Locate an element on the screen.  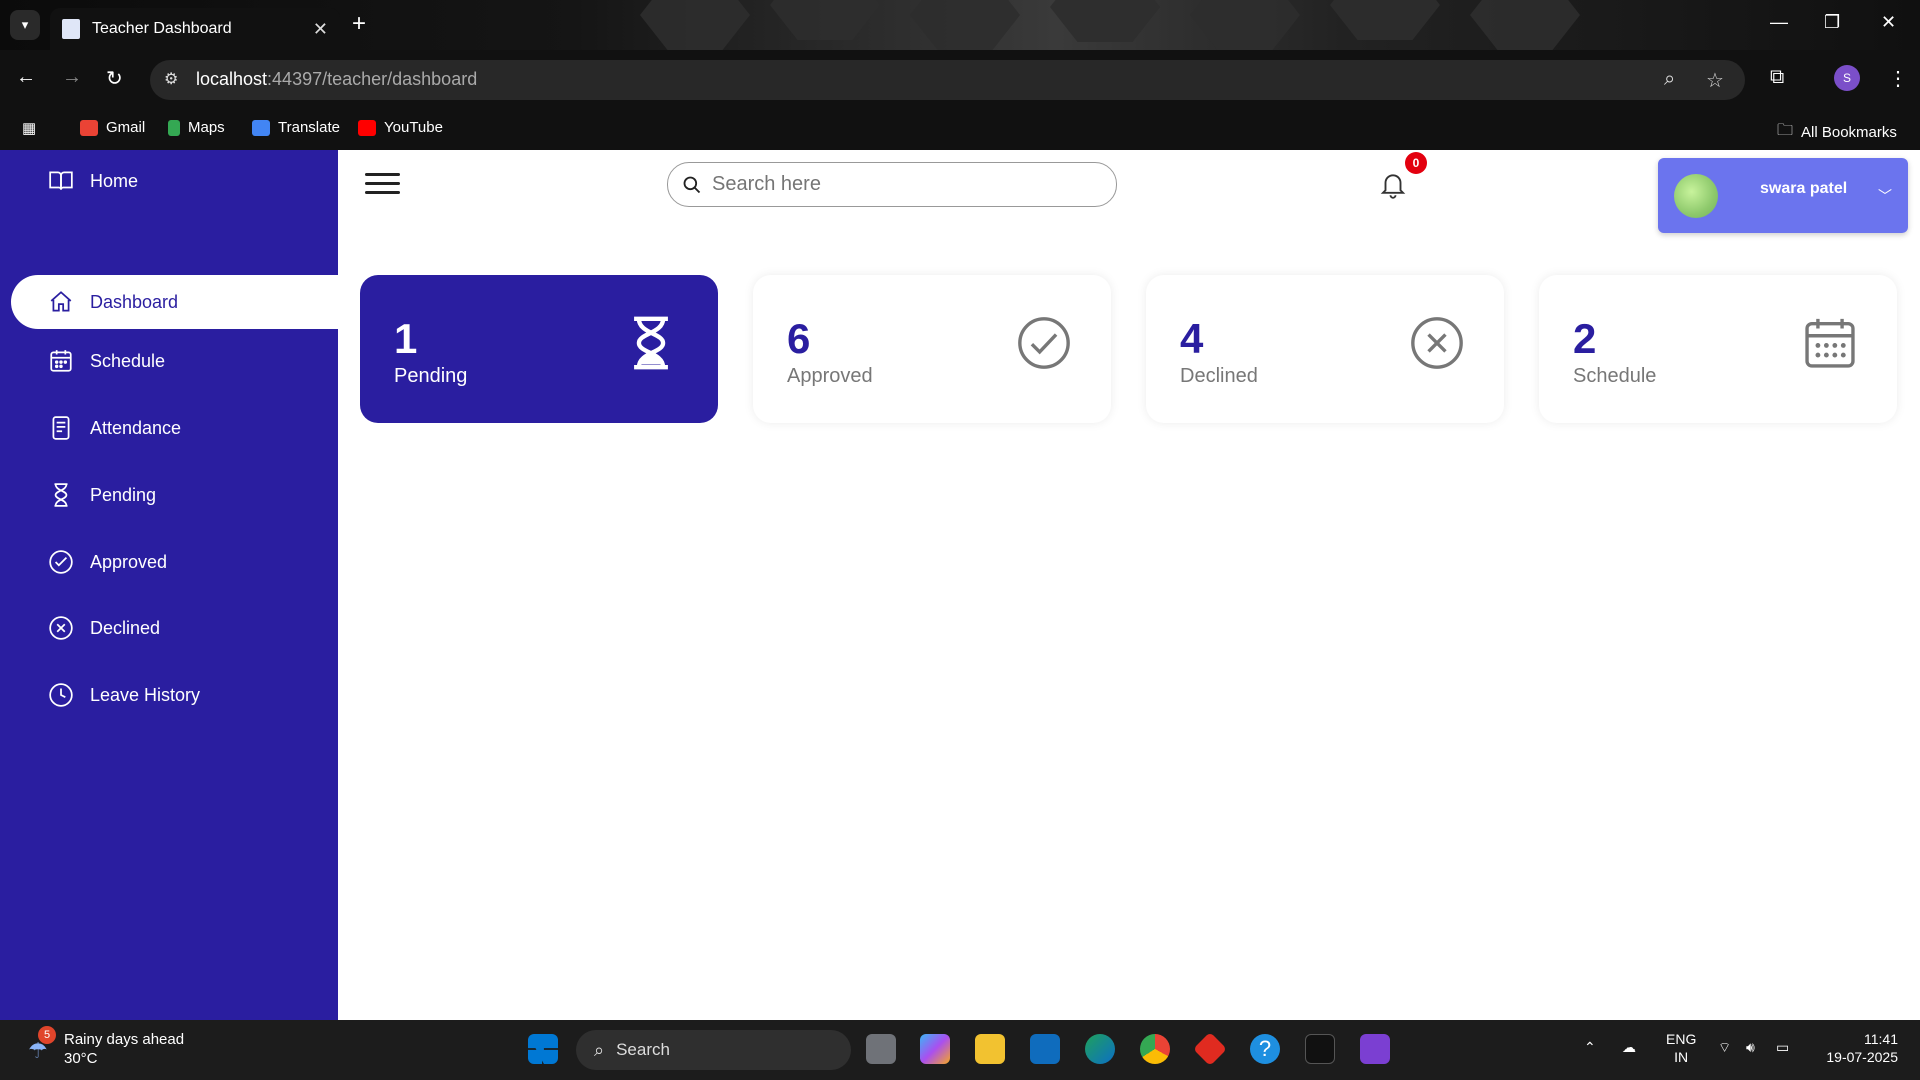
stat-card-pending: 1 Pending is located at coordinates (539, 349).